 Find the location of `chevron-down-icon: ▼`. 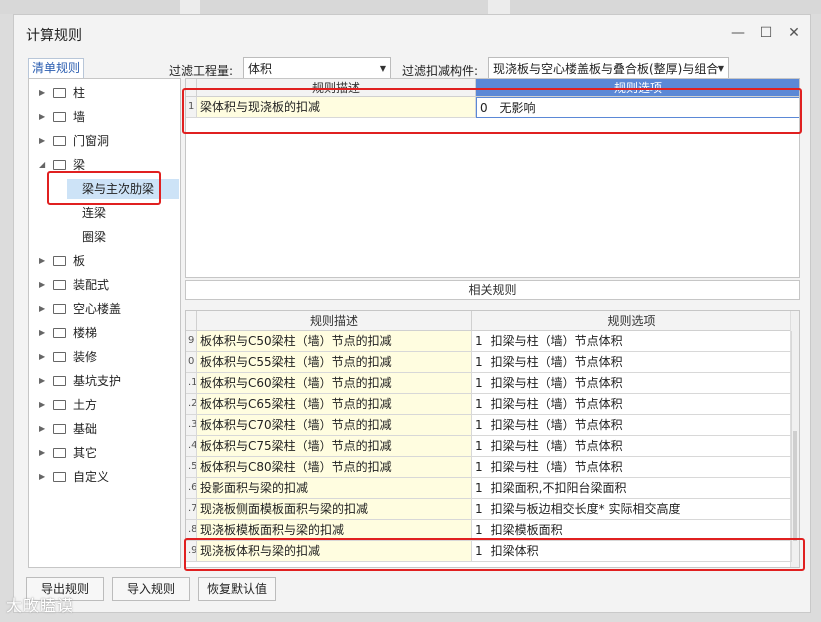

chevron-down-icon: ▼ is located at coordinates (720, 68).